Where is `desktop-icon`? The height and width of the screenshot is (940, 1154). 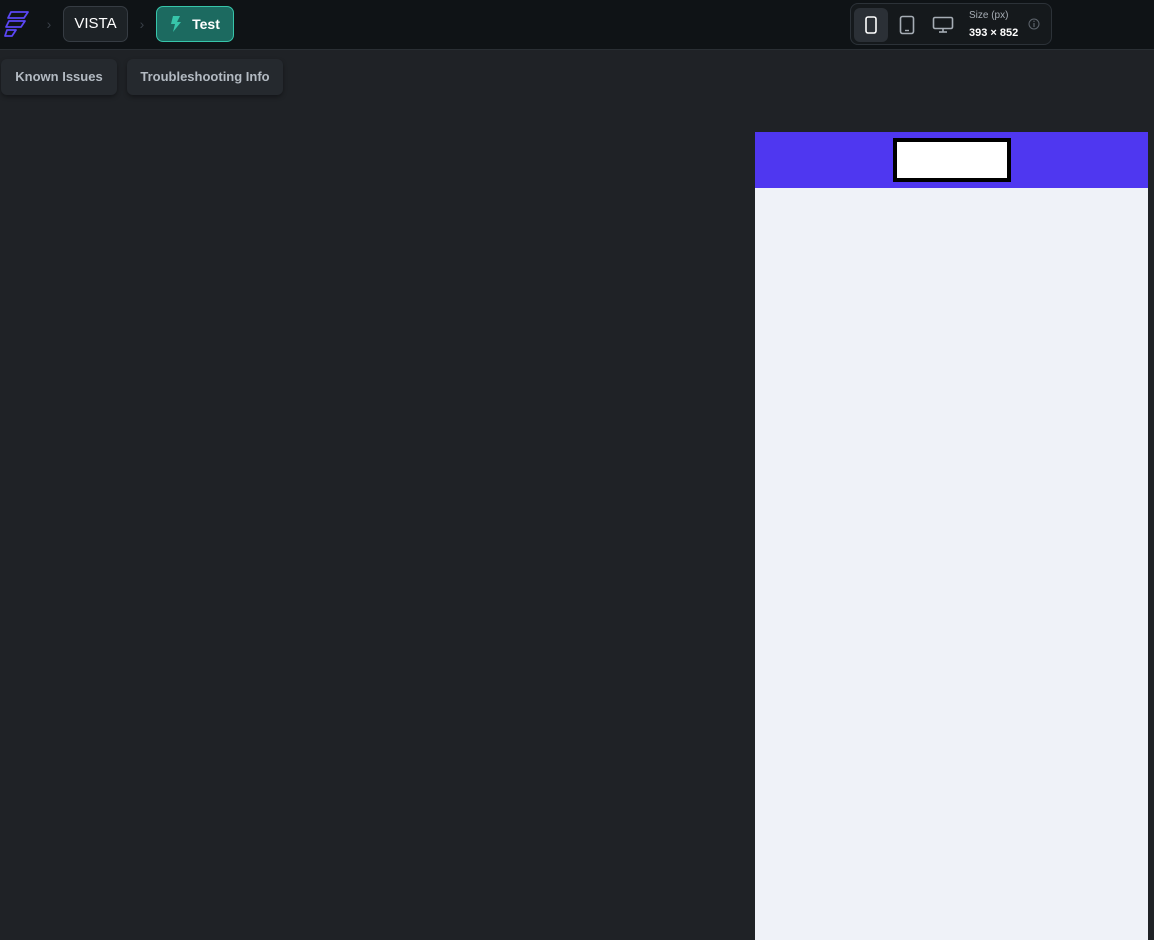 desktop-icon is located at coordinates (943, 24).